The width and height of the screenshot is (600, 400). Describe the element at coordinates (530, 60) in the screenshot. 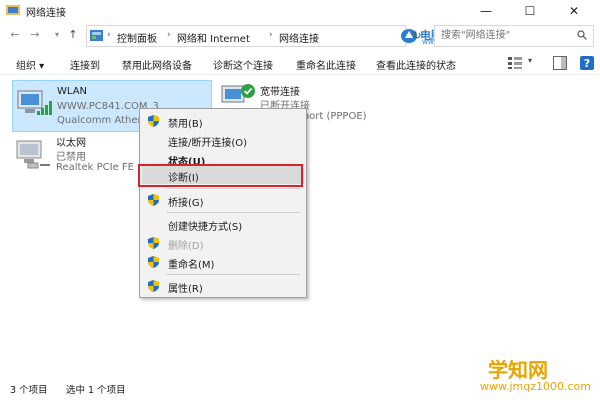

I see `view-options-dropdown-icon: ▾` at that location.